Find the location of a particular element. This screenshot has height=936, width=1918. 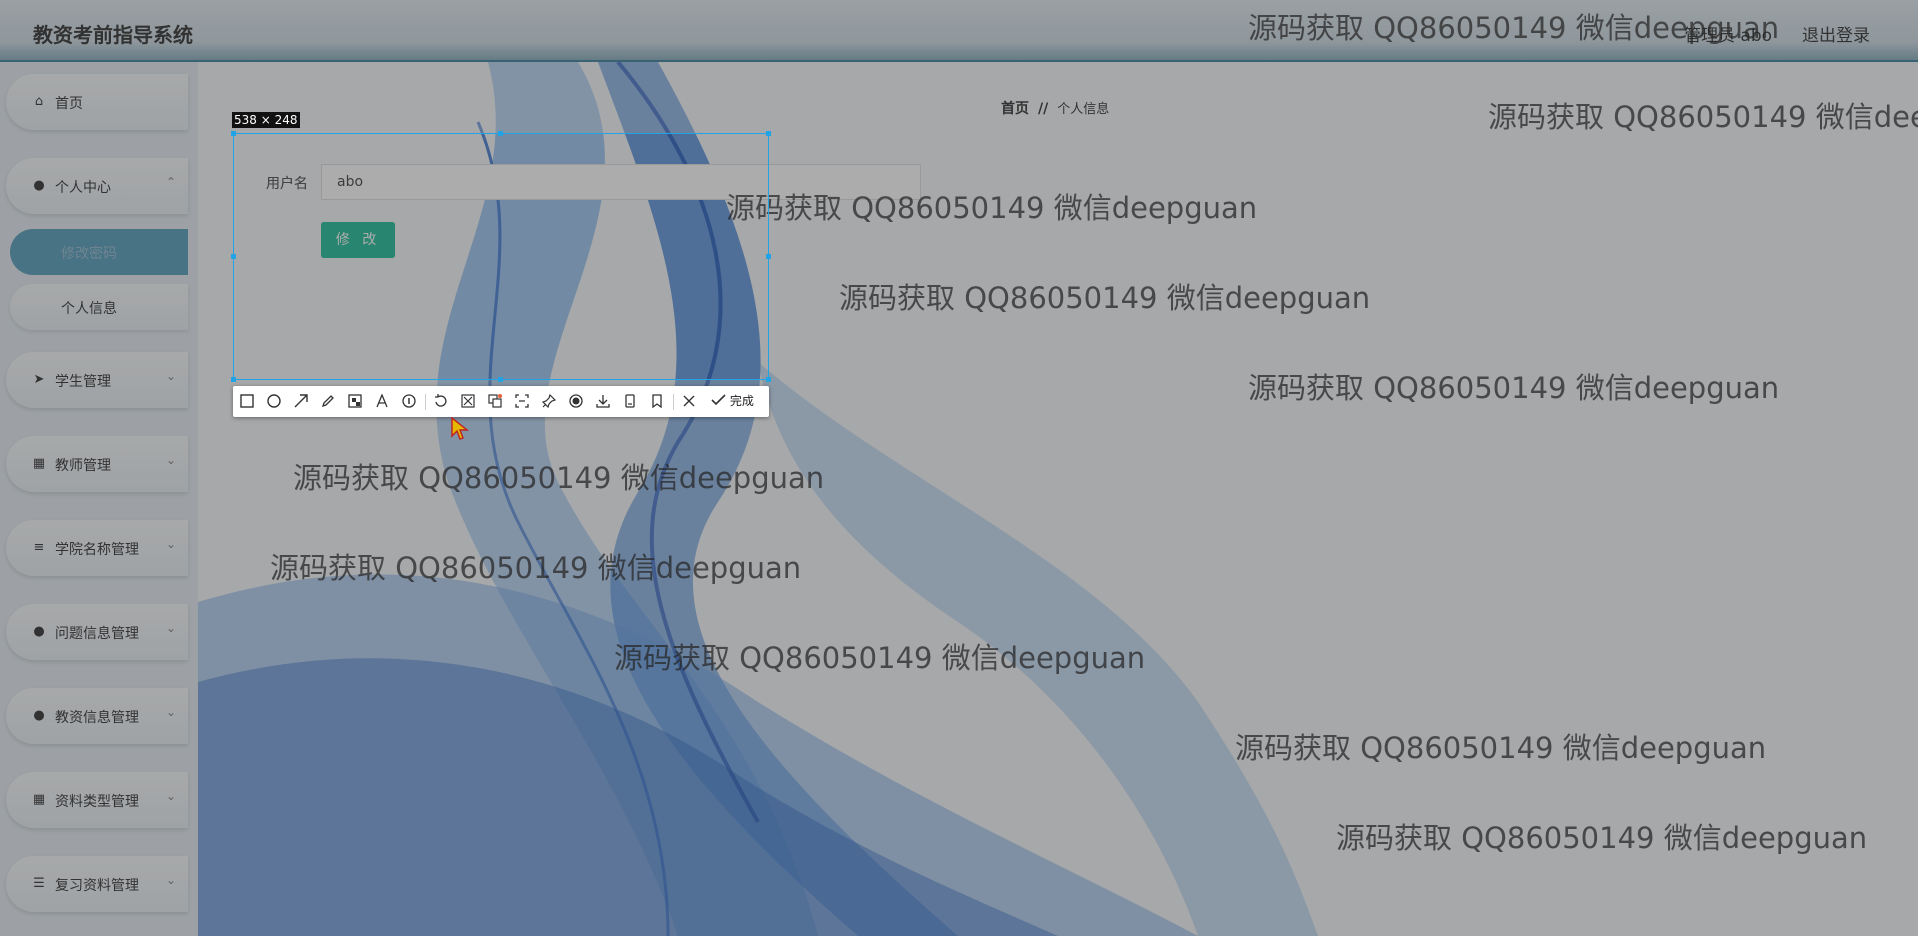

sidebar-subitem-label: 修改密码 is located at coordinates (89, 254).